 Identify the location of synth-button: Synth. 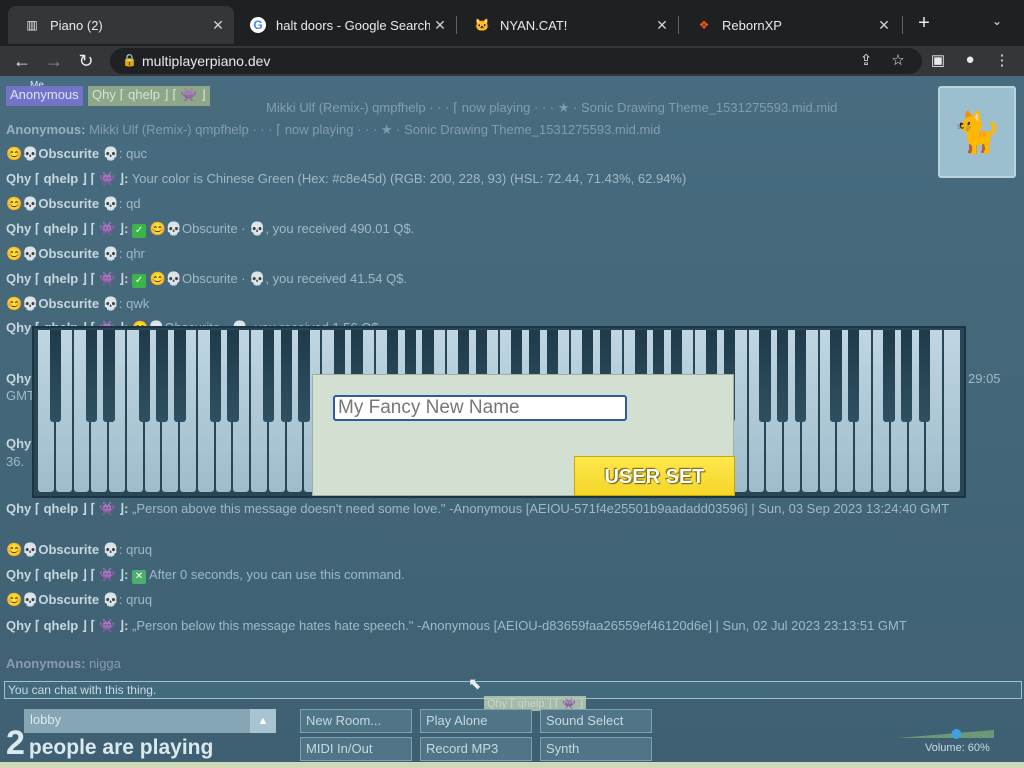
(596, 749).